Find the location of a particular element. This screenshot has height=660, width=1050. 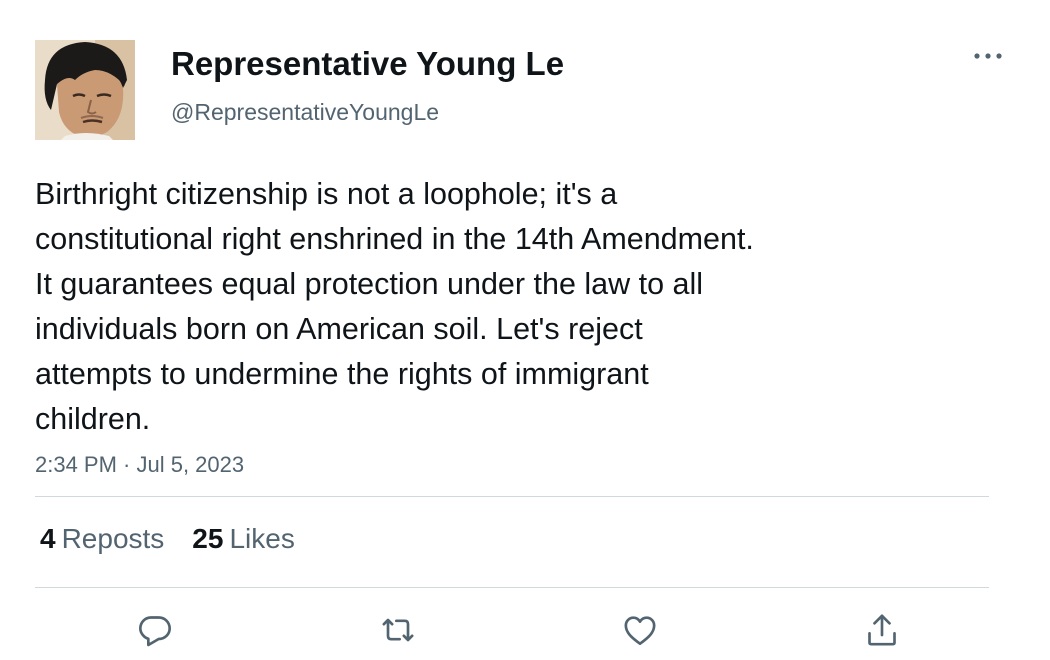

like-button is located at coordinates (640, 630).